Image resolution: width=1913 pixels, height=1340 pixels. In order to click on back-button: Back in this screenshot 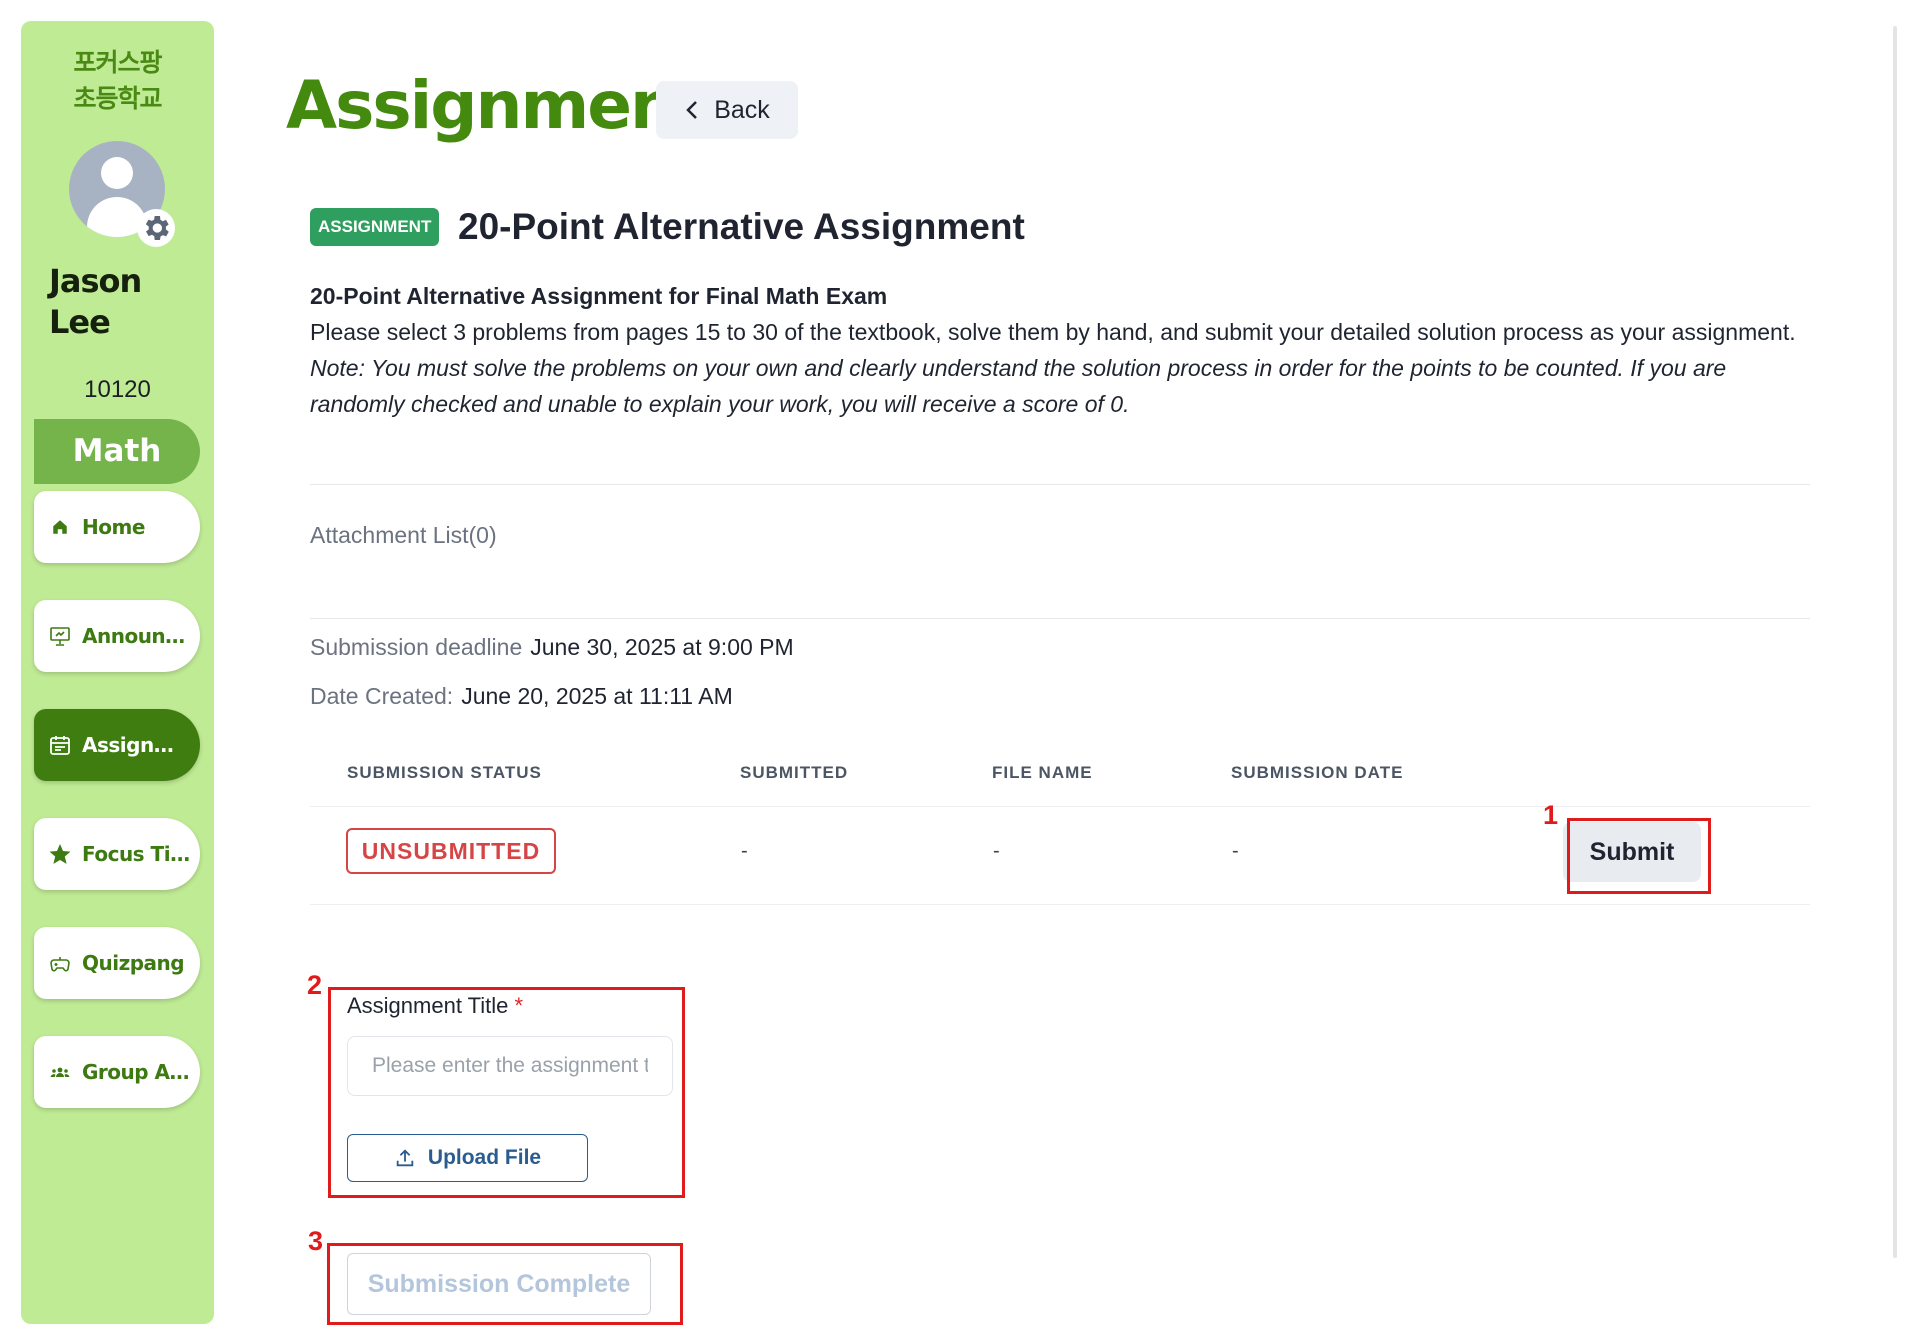, I will do `click(727, 110)`.